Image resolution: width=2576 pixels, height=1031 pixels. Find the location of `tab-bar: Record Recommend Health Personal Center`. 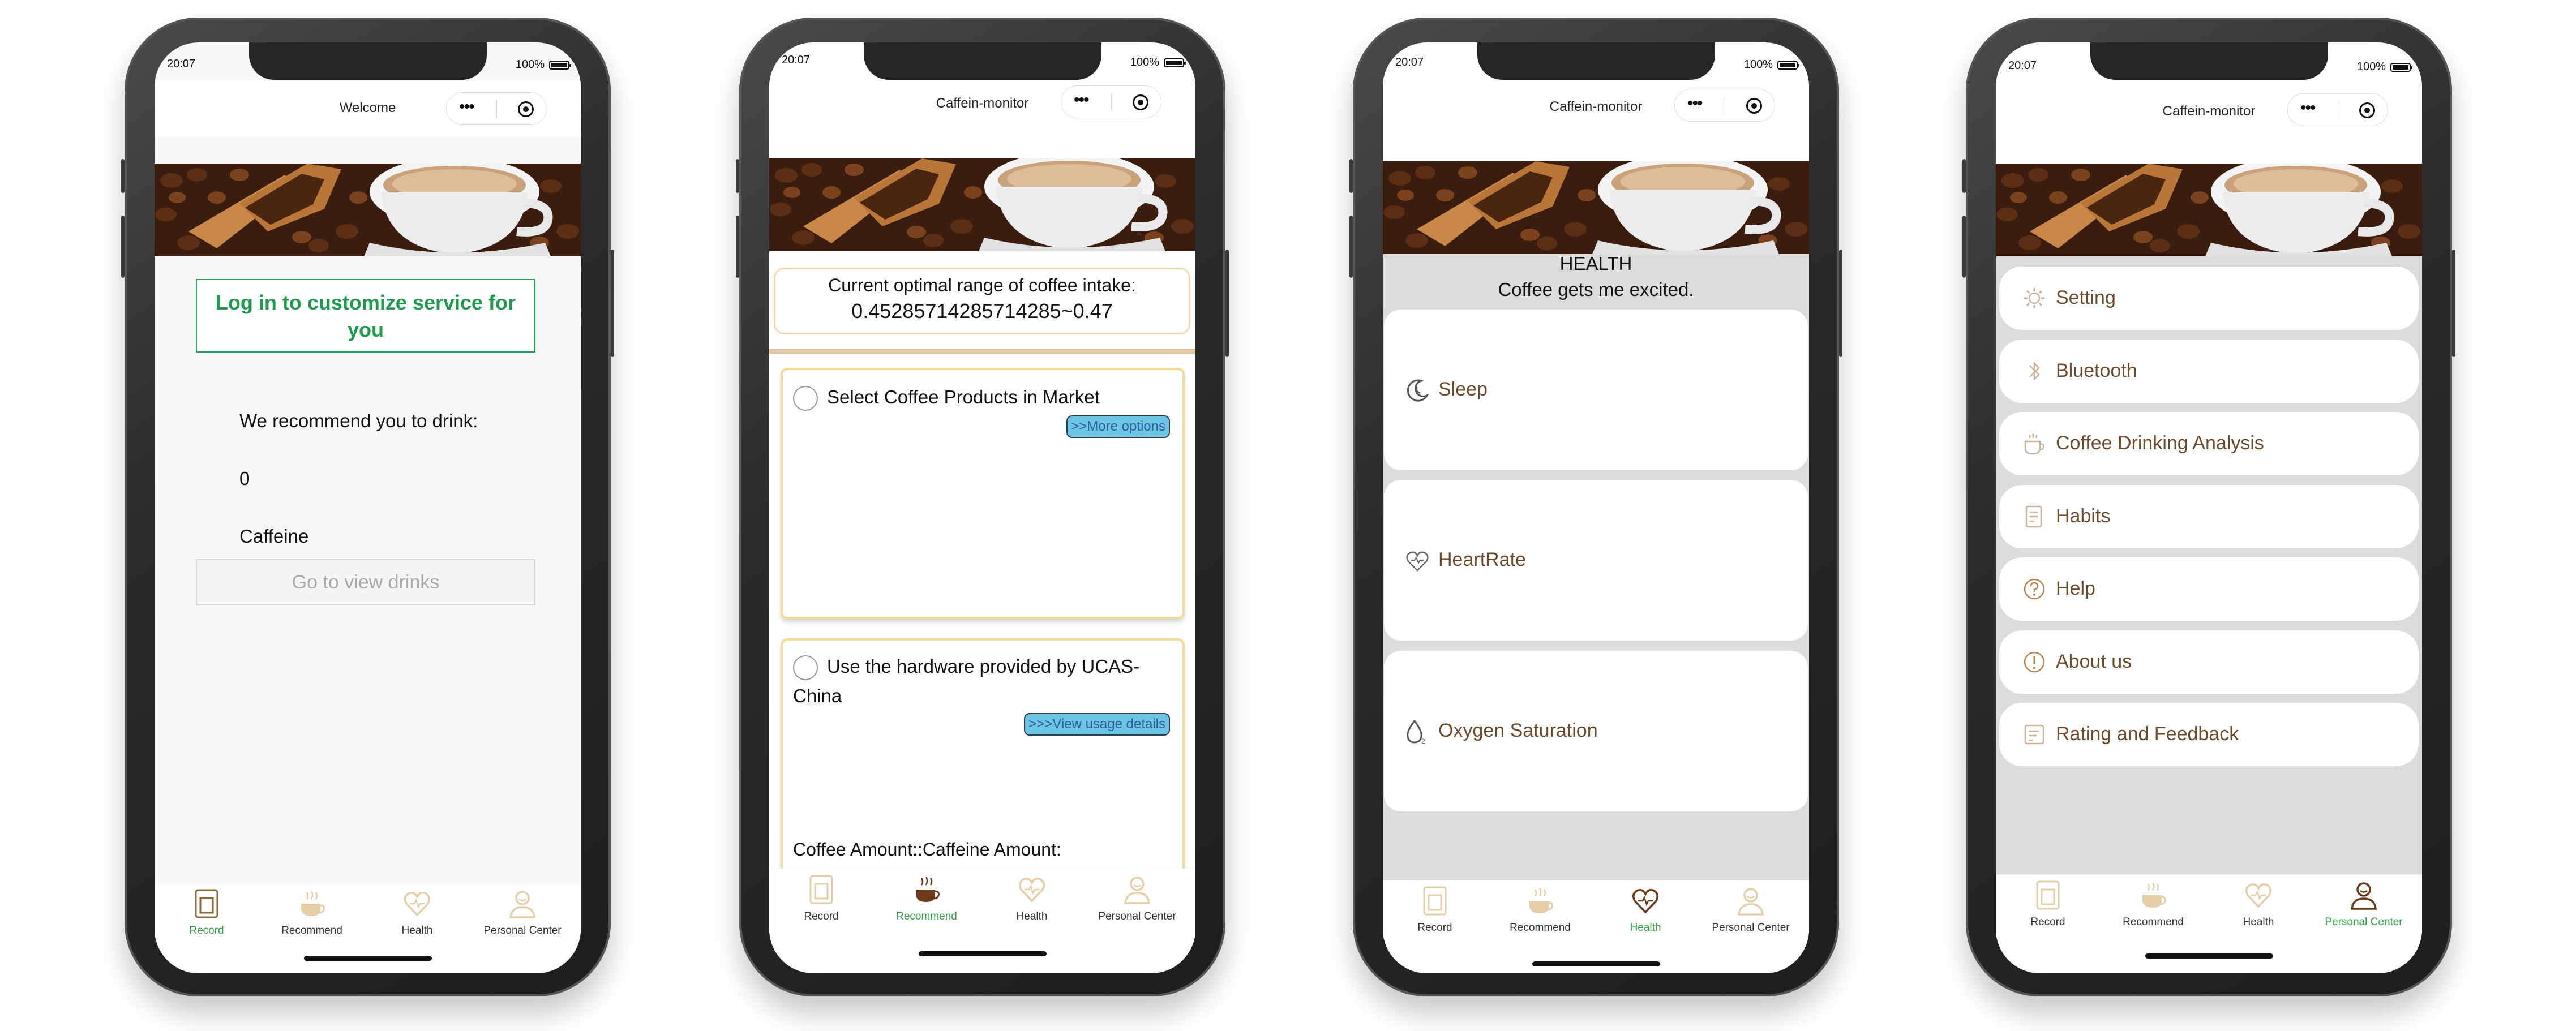

tab-bar: Record Recommend Health Personal Center is located at coordinates (1596, 926).